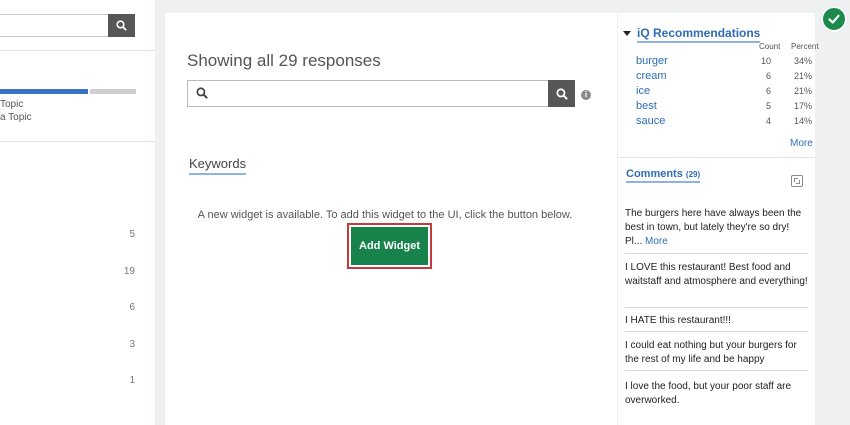 The width and height of the screenshot is (850, 425). Describe the element at coordinates (656, 241) in the screenshot. I see `comment-more-link: More` at that location.